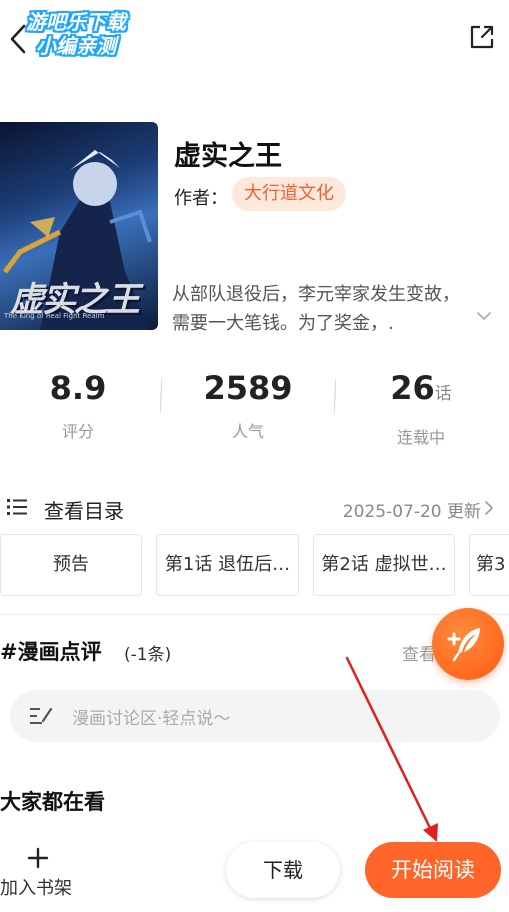 This screenshot has height=912, width=509. I want to click on popular-title: 大家都在看, so click(52, 802).